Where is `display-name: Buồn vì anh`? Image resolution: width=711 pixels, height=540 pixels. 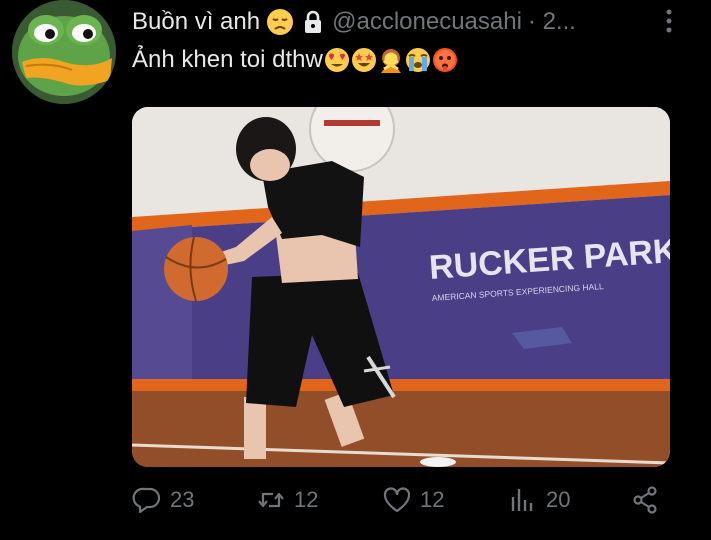
display-name: Buồn vì anh is located at coordinates (196, 22).